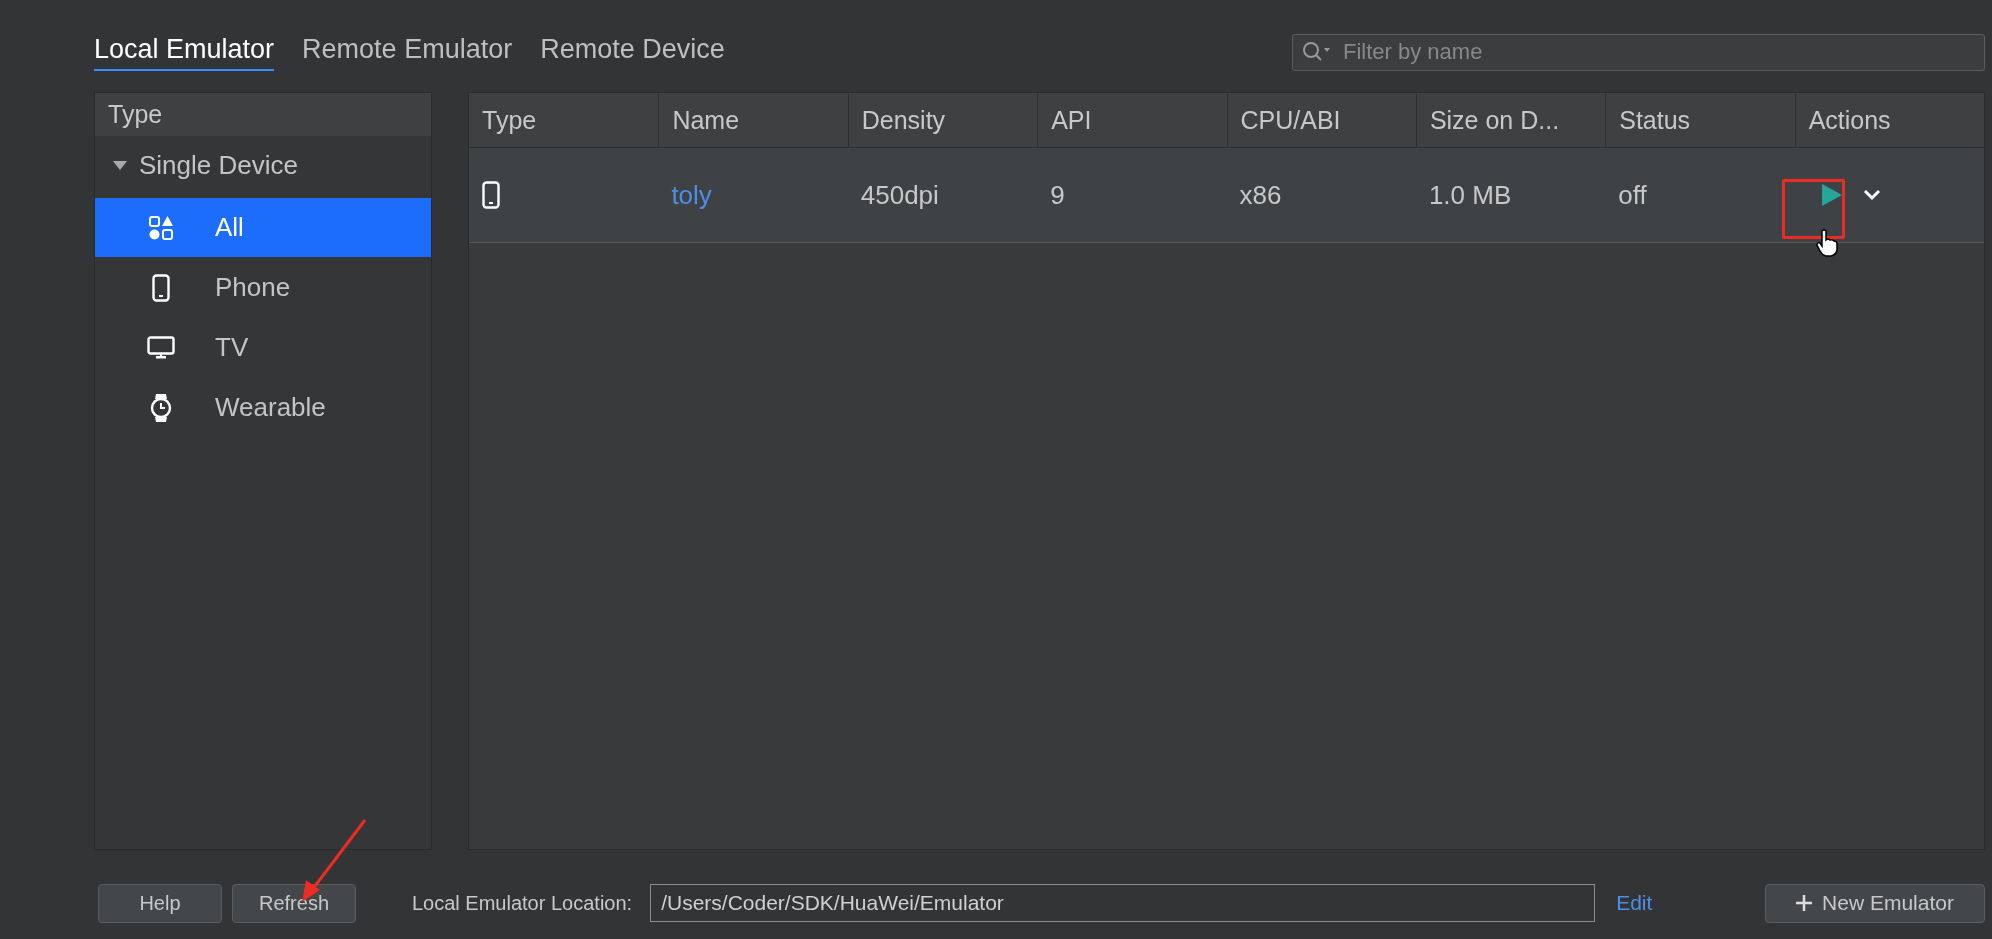 The height and width of the screenshot is (939, 1992). What do you see at coordinates (161, 407) in the screenshot?
I see `watch-icon` at bounding box center [161, 407].